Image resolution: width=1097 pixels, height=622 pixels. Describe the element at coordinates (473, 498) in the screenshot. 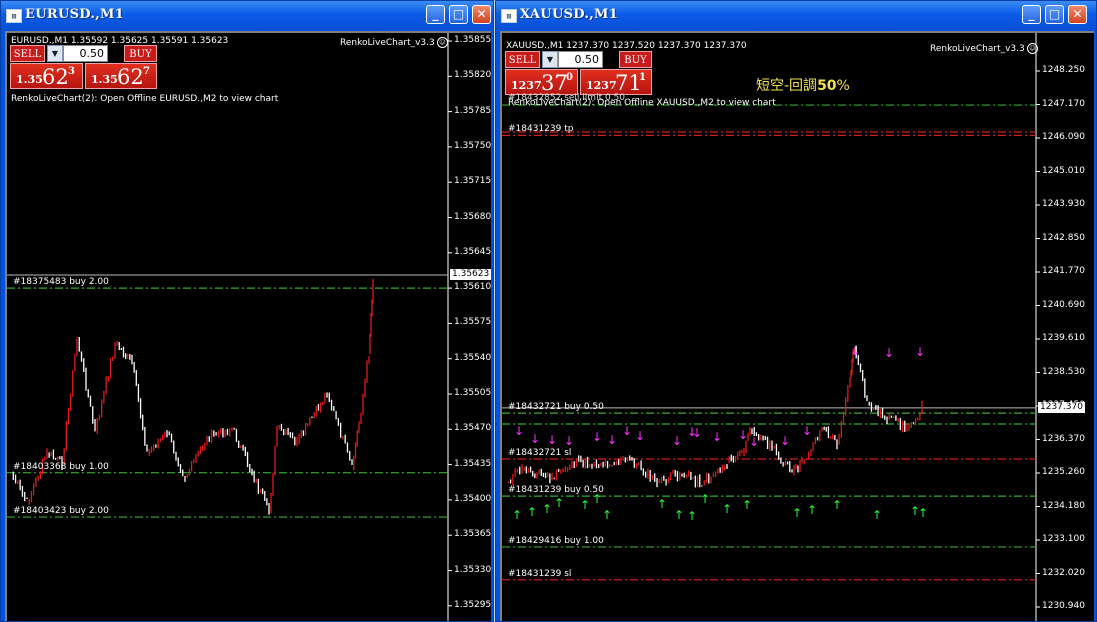

I see `price-axis-label: 1.35400` at that location.